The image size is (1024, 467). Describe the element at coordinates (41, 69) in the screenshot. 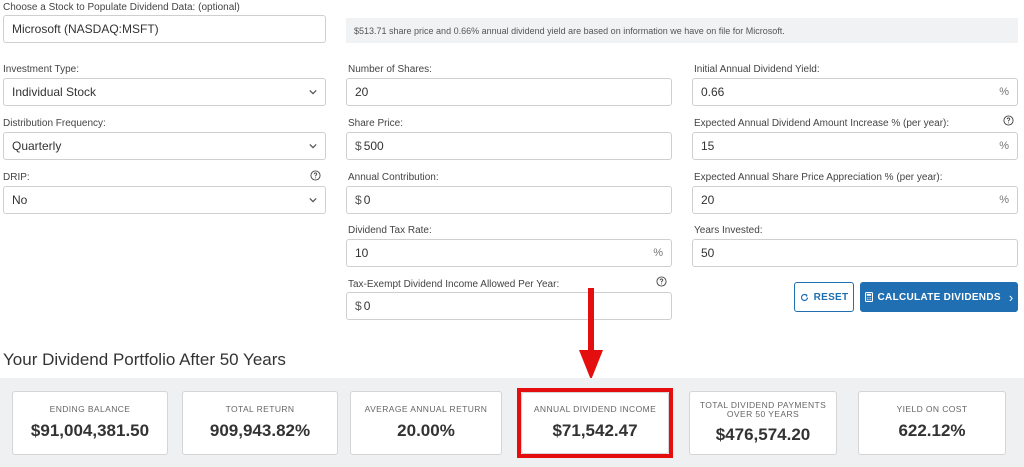

I see `investment-type-label: Investment Type:` at that location.